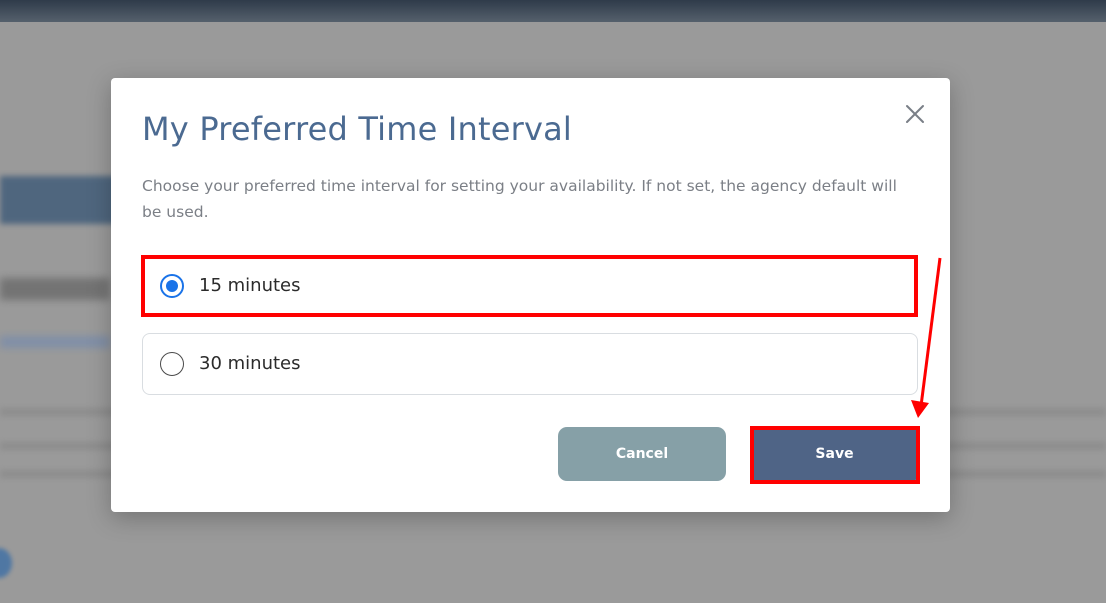  What do you see at coordinates (250, 285) in the screenshot?
I see `option-label: 15 minutes` at bounding box center [250, 285].